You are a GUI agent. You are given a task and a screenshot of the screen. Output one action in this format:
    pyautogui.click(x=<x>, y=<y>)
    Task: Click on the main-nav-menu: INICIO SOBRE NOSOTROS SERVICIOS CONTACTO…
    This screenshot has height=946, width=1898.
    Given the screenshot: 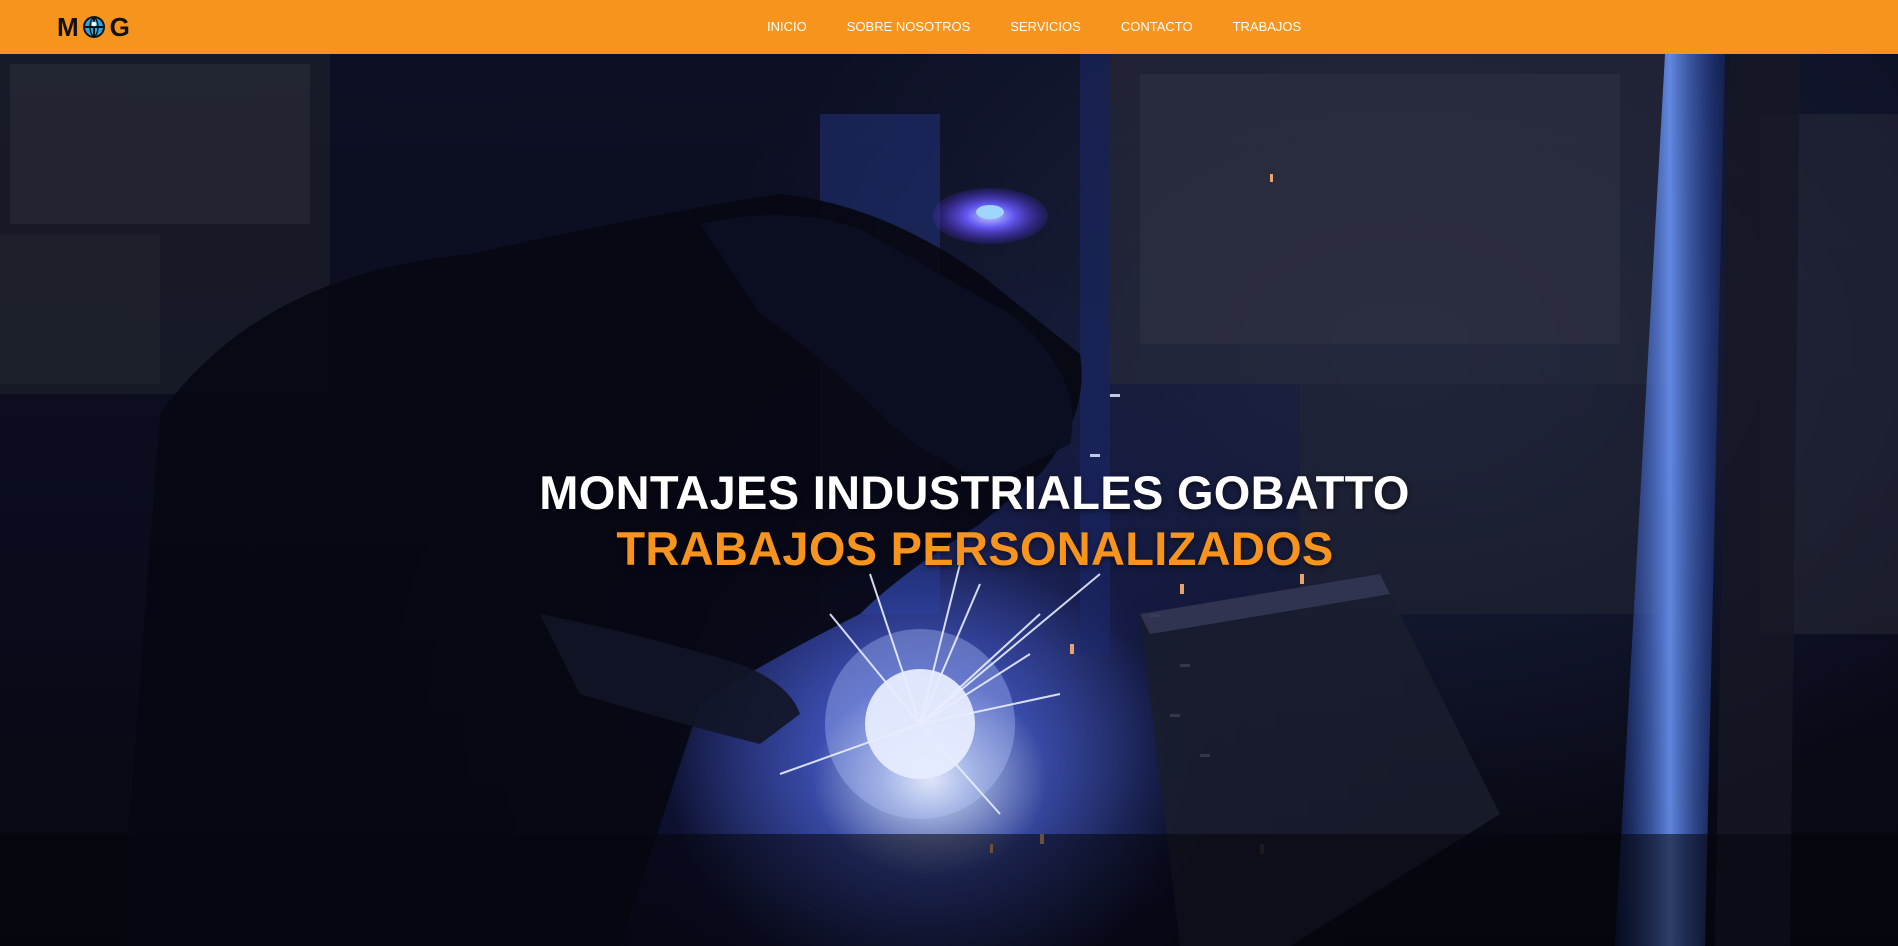 What is the action you would take?
    pyautogui.click(x=1036, y=26)
    